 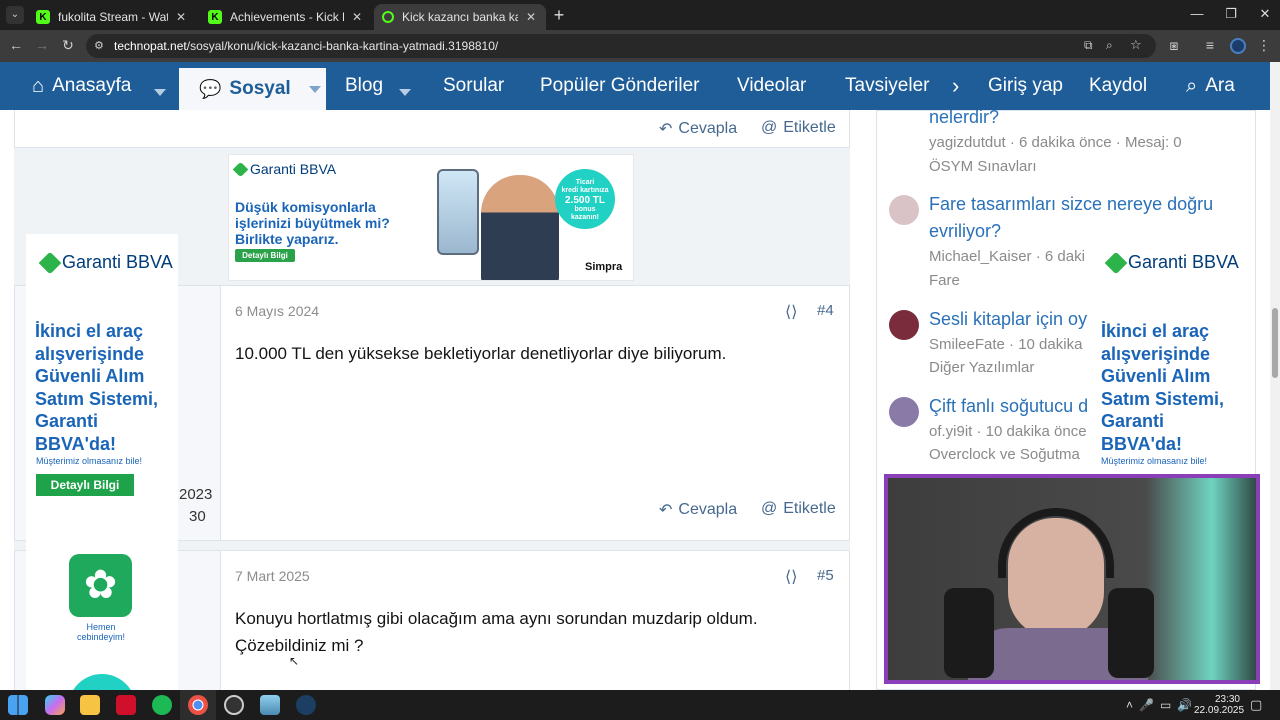 What do you see at coordinates (270, 705) in the screenshot?
I see `app-icon` at bounding box center [270, 705].